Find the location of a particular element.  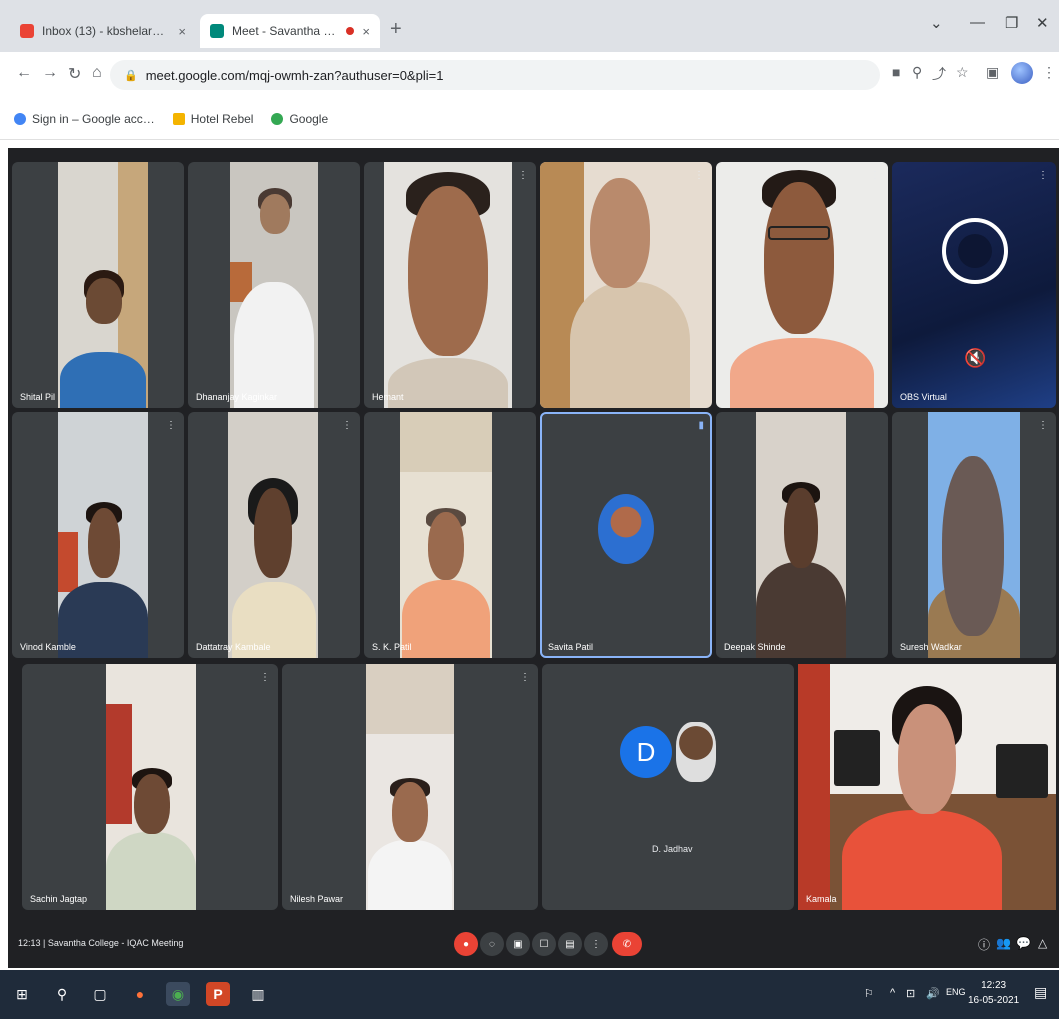

home-icon: ⌂ is located at coordinates (97, 73).